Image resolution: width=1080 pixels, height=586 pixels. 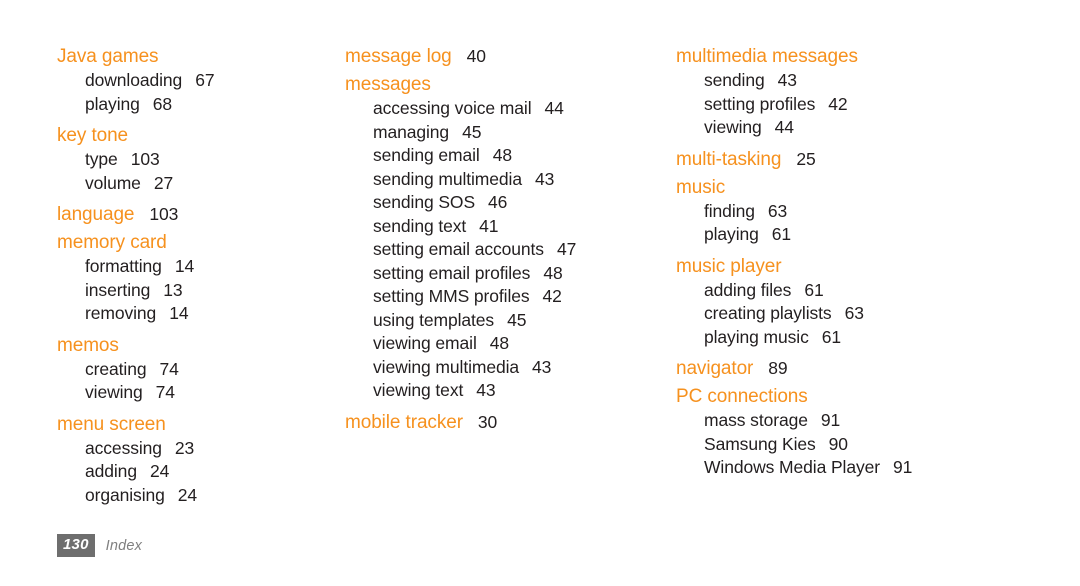 I want to click on index-subentry-label: mass storage, so click(x=756, y=420).